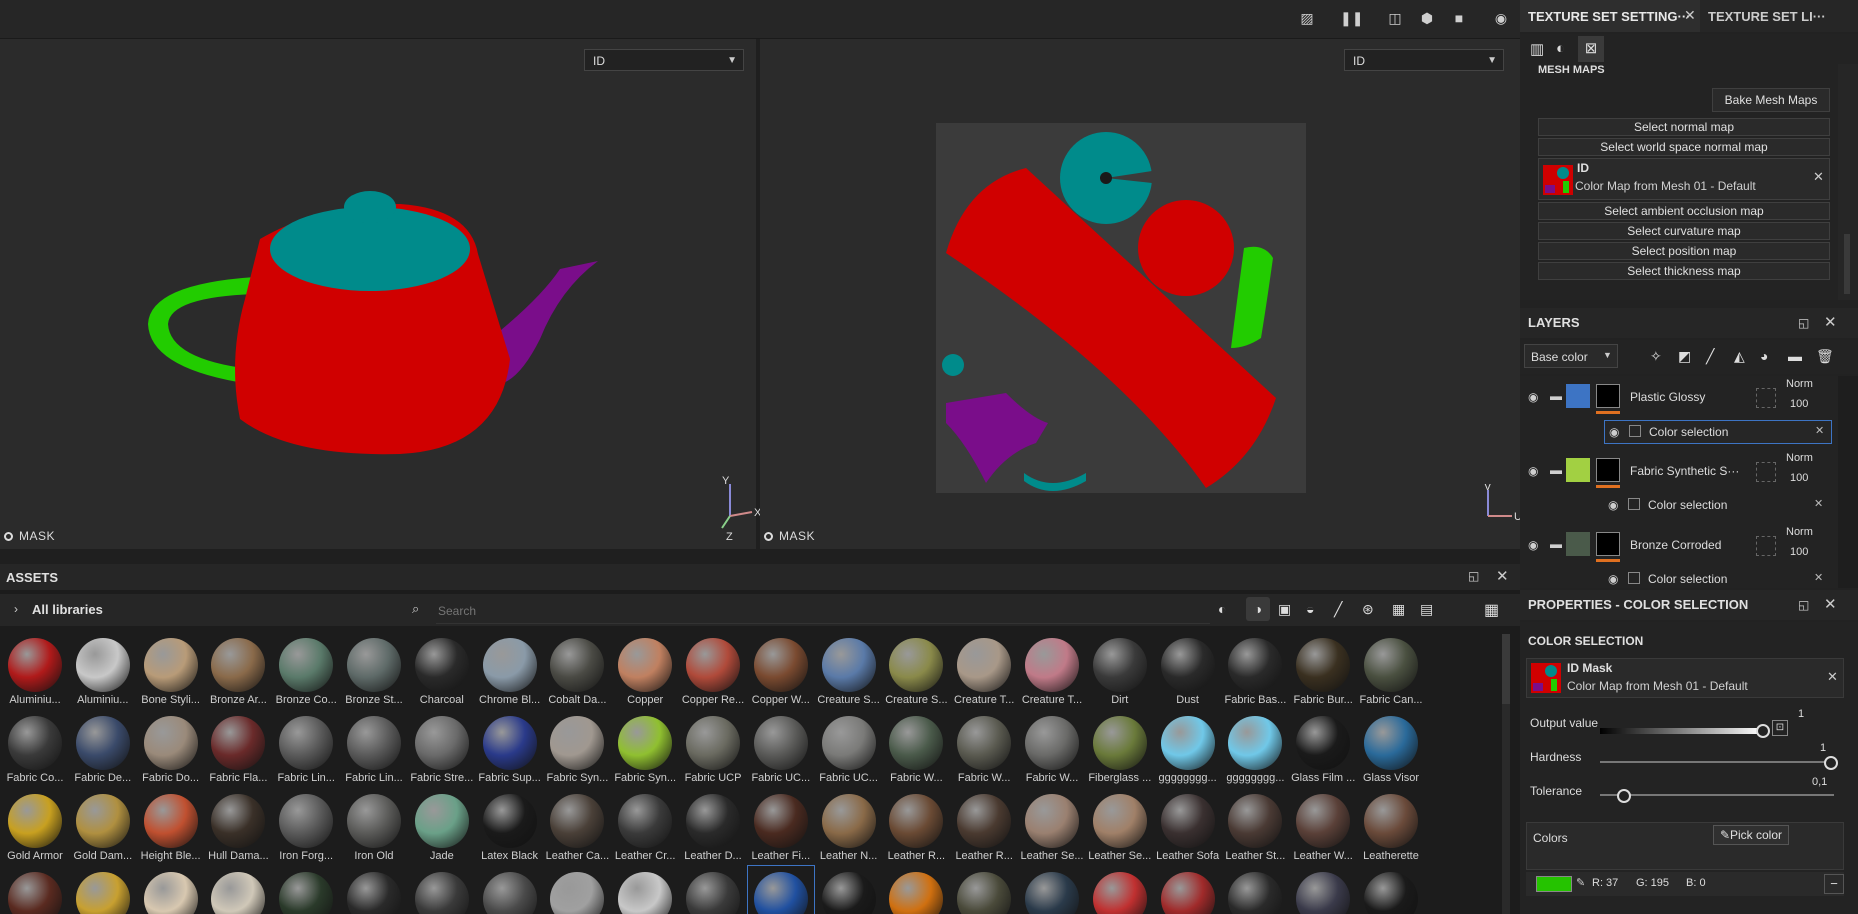 Image resolution: width=1858 pixels, height=914 pixels. What do you see at coordinates (1832, 677) in the screenshot?
I see `remove-id-mask-icon: ✕` at bounding box center [1832, 677].